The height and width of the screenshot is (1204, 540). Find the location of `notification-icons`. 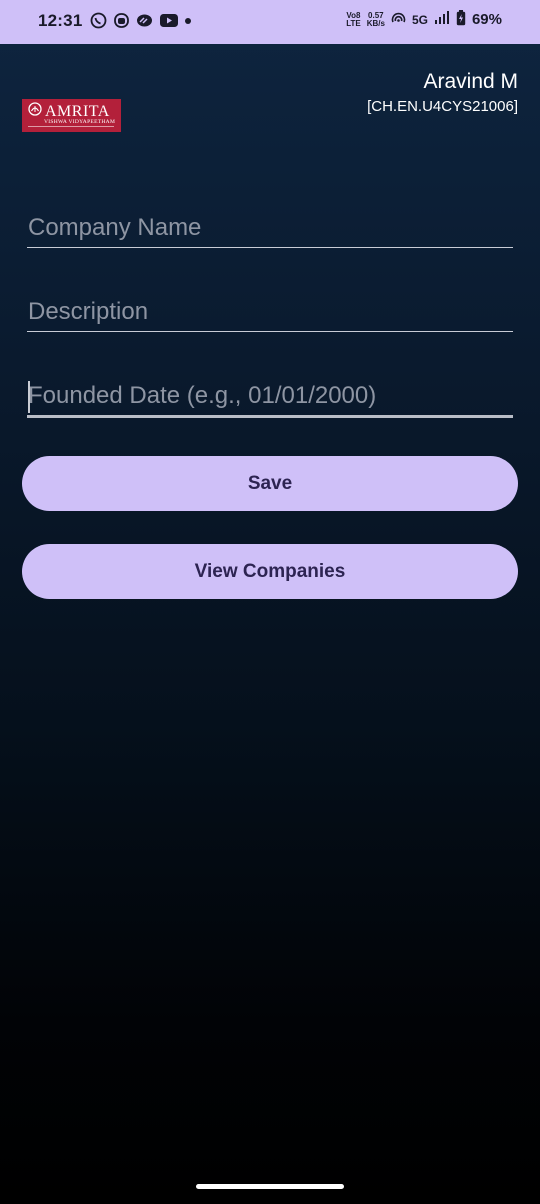

notification-icons is located at coordinates (140, 20).